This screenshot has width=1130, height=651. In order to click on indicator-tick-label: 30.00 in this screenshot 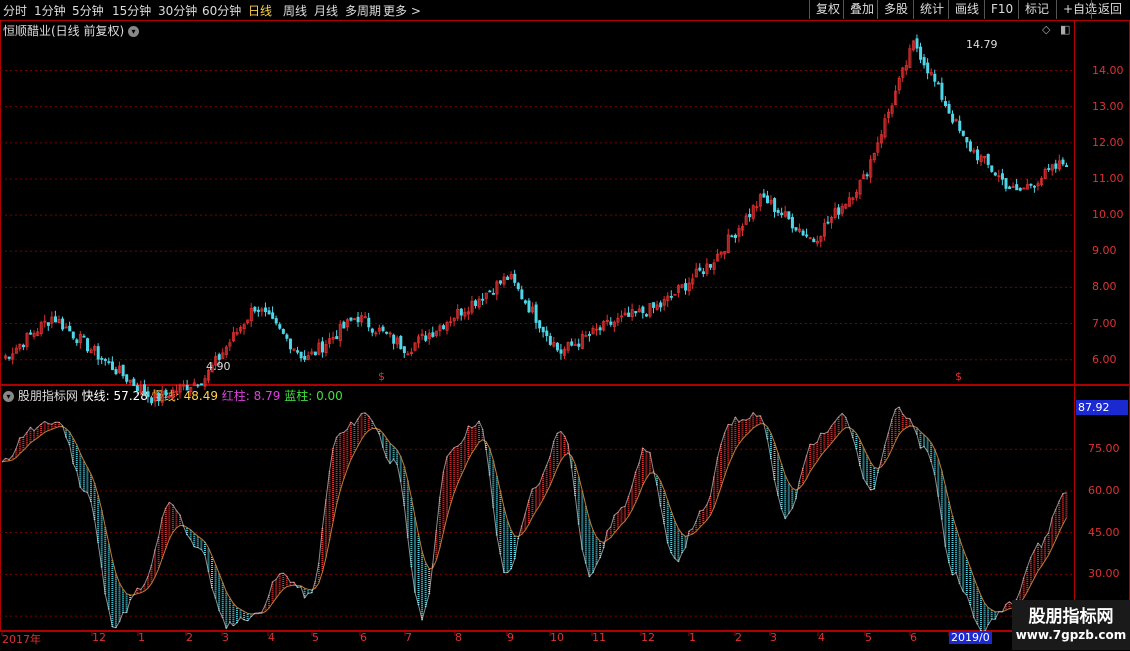, I will do `click(1104, 574)`.